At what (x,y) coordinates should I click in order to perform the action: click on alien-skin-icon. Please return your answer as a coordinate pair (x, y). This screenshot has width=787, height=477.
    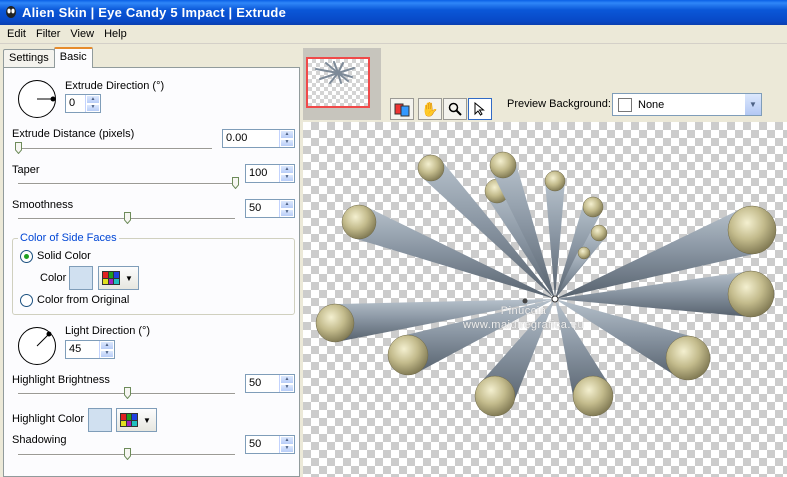
    Looking at the image, I should click on (11, 12).